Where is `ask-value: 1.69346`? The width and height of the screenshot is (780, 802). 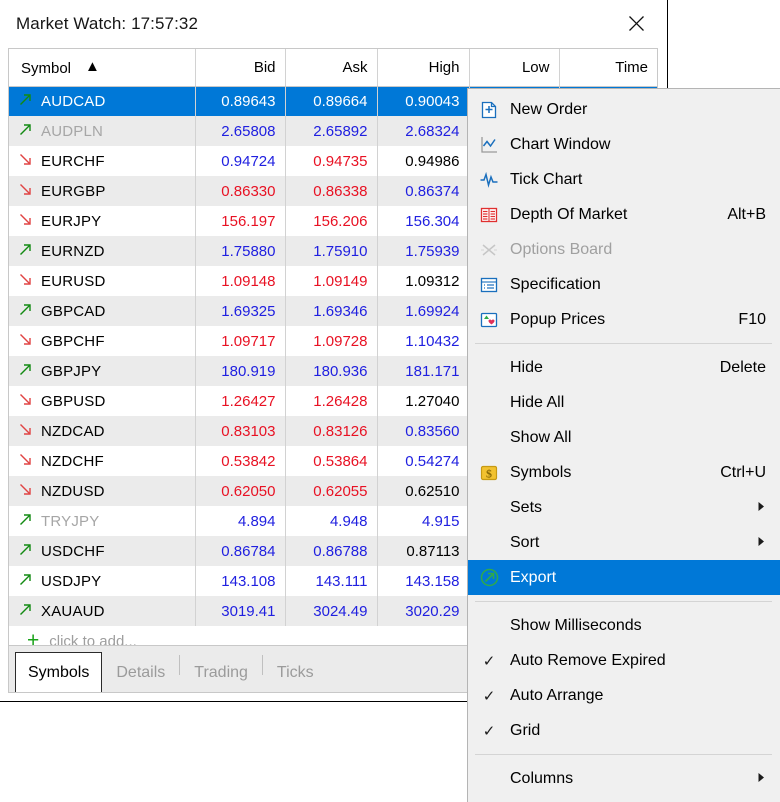 ask-value: 1.69346 is located at coordinates (340, 311).